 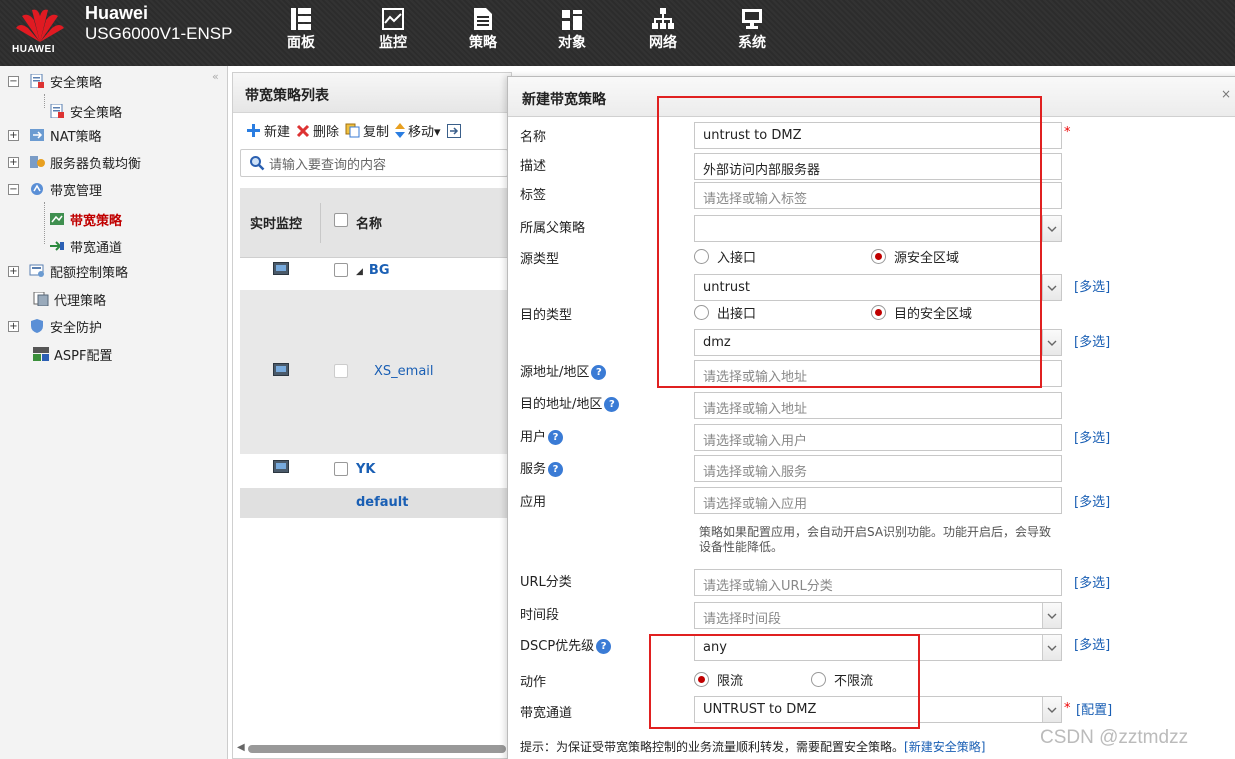 What do you see at coordinates (369, 224) in the screenshot?
I see `column-header-name: 名称` at bounding box center [369, 224].